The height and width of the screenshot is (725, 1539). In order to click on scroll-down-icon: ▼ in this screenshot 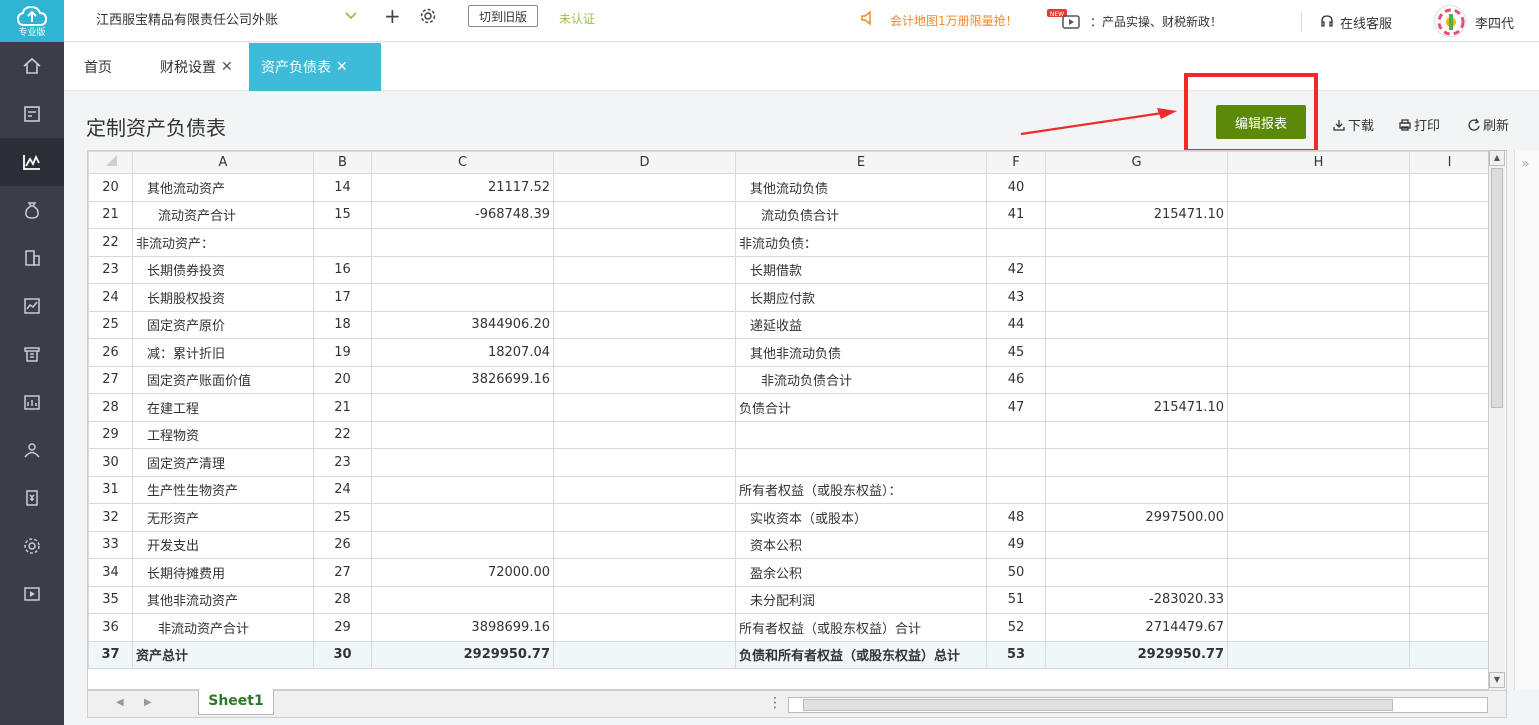, I will do `click(1497, 680)`.